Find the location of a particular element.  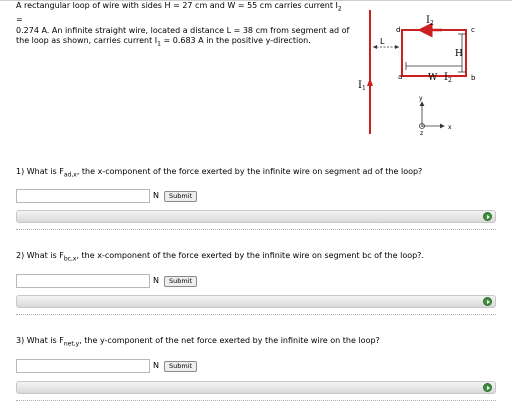

submit-button-3: Submit is located at coordinates (181, 366).